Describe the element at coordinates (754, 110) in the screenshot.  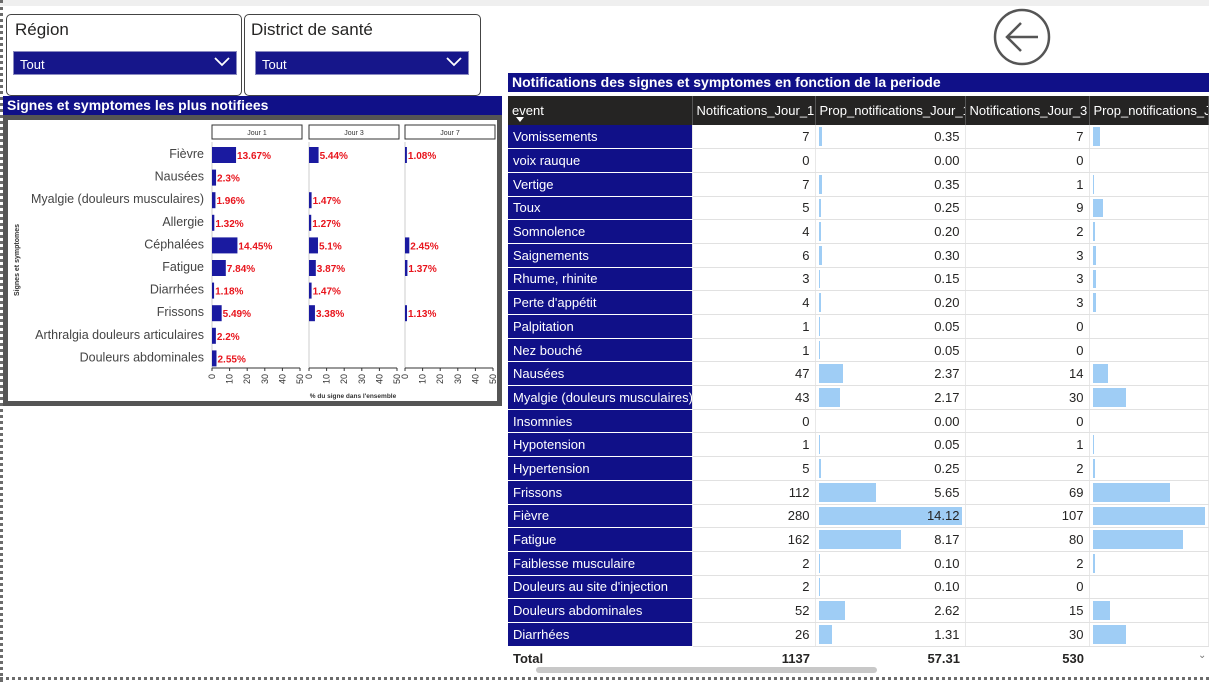
I see `column-header-notifications-jour1: Notifications_Jour_1` at that location.